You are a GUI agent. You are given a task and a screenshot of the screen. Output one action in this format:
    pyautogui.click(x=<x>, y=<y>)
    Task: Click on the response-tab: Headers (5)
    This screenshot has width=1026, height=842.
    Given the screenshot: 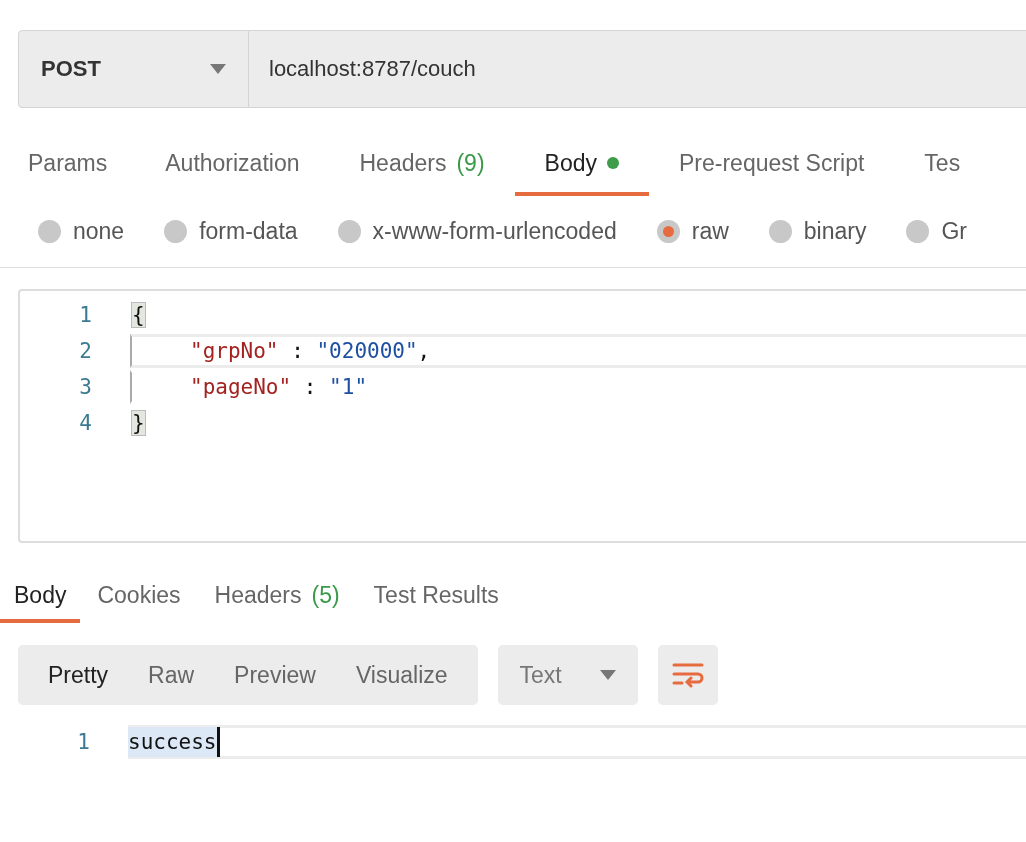 What is the action you would take?
    pyautogui.click(x=277, y=597)
    